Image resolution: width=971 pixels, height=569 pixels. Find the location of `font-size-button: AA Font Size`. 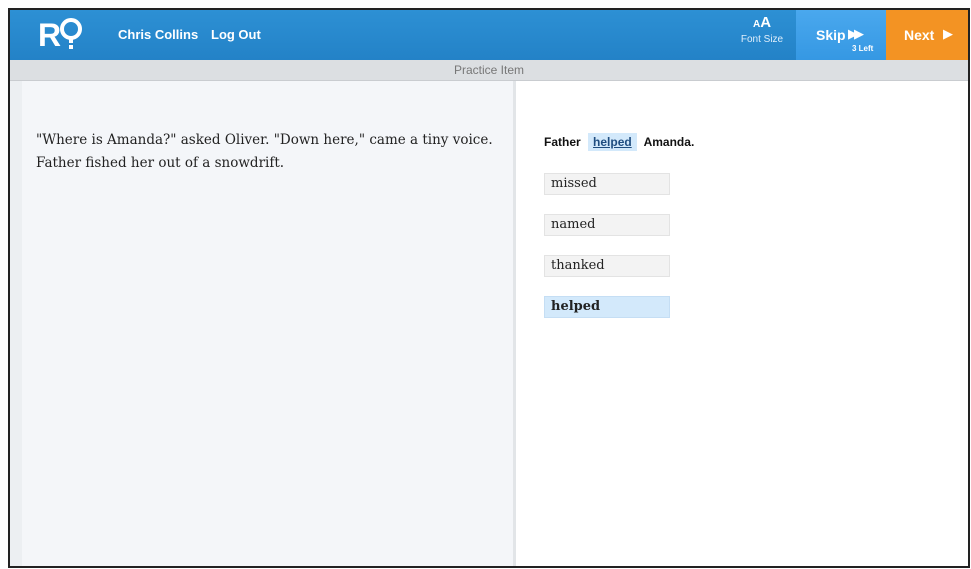

font-size-button: AA Font Size is located at coordinates (762, 35).